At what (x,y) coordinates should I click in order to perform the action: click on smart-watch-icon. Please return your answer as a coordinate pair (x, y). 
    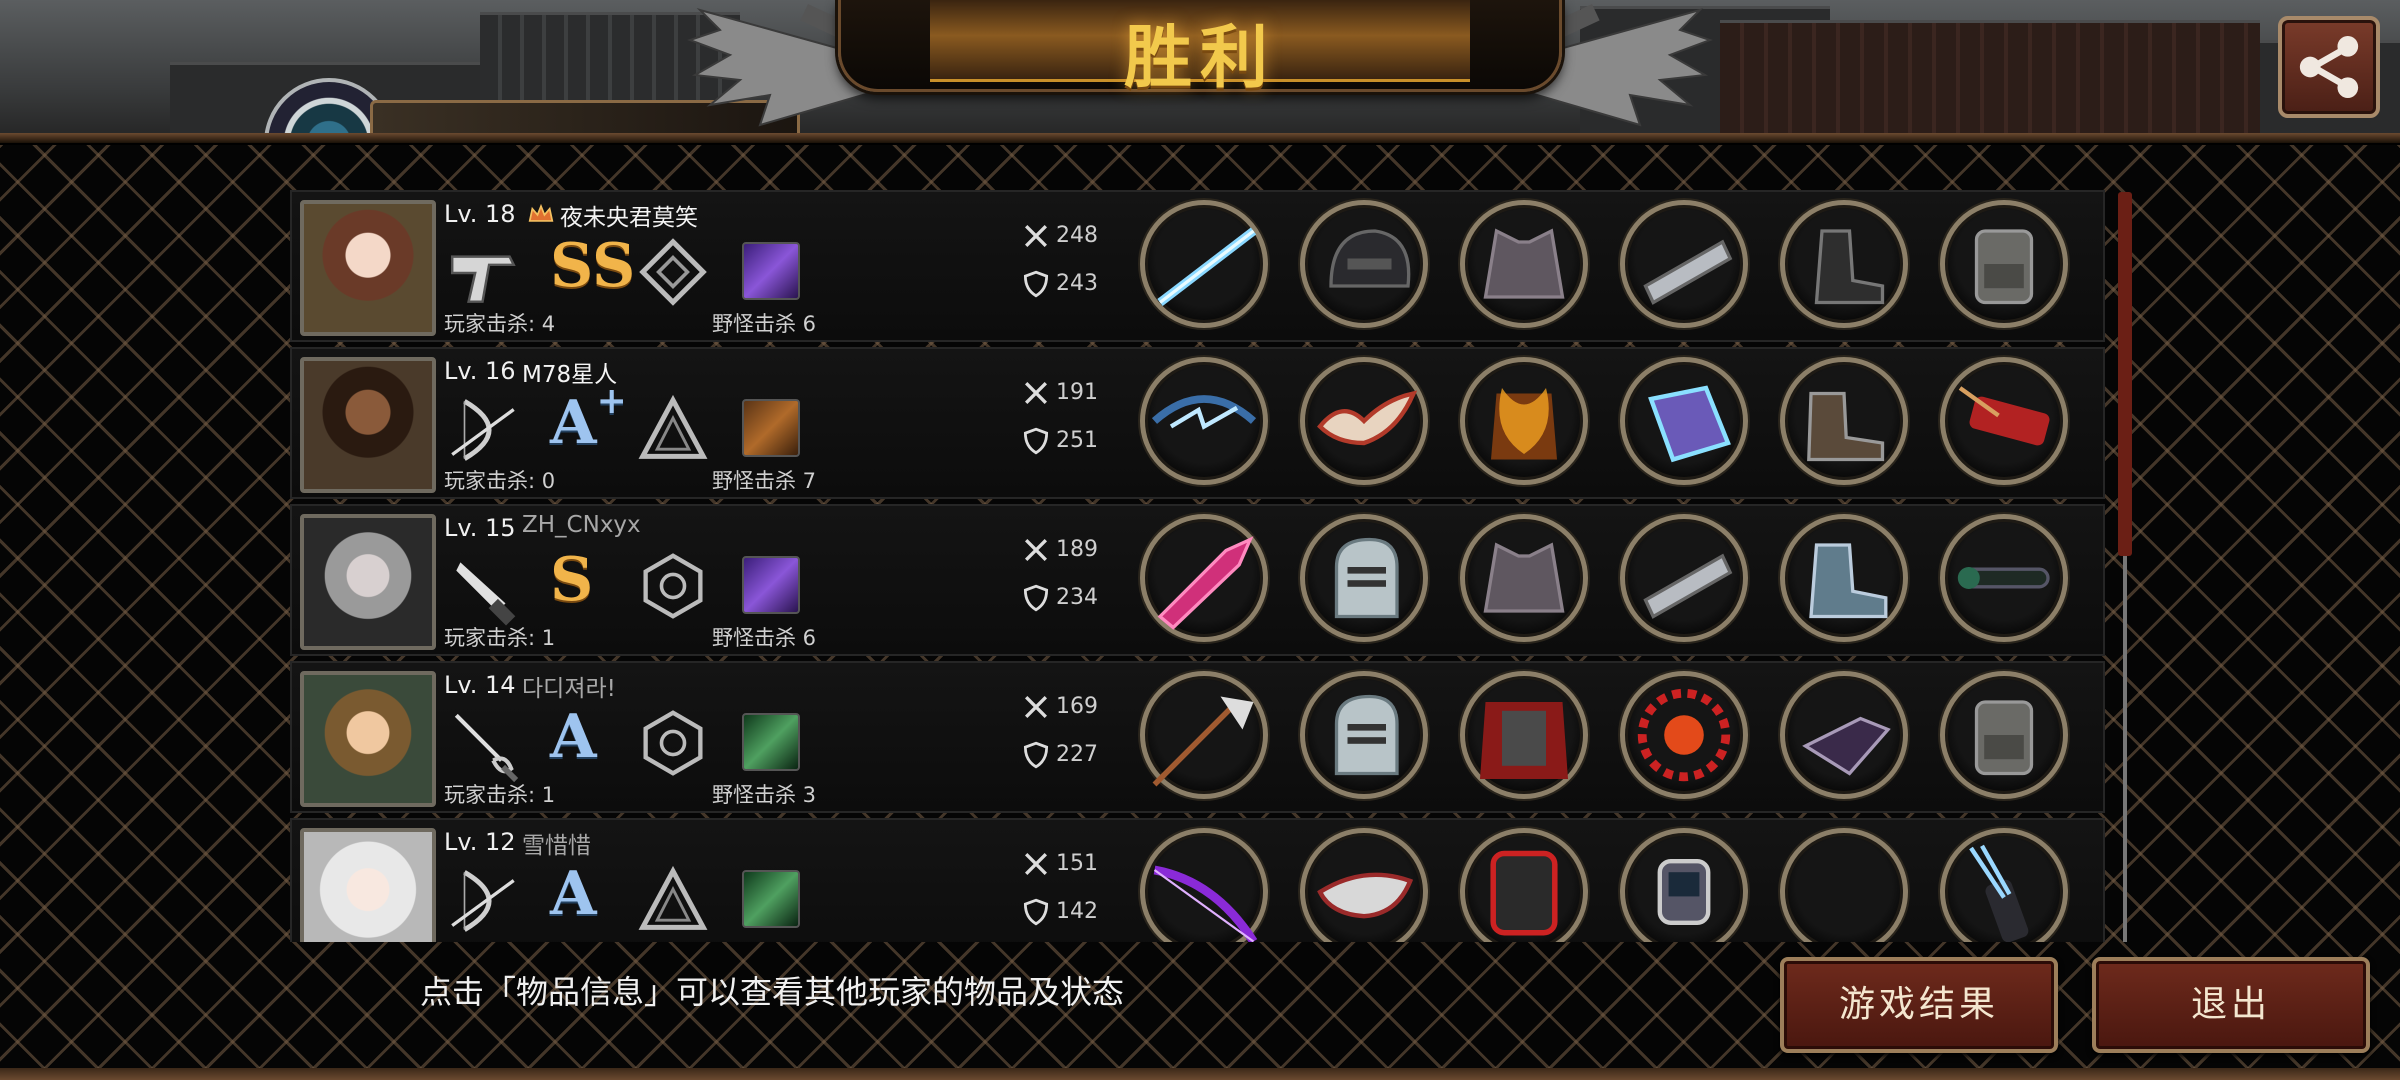
    Looking at the image, I should click on (1684, 892).